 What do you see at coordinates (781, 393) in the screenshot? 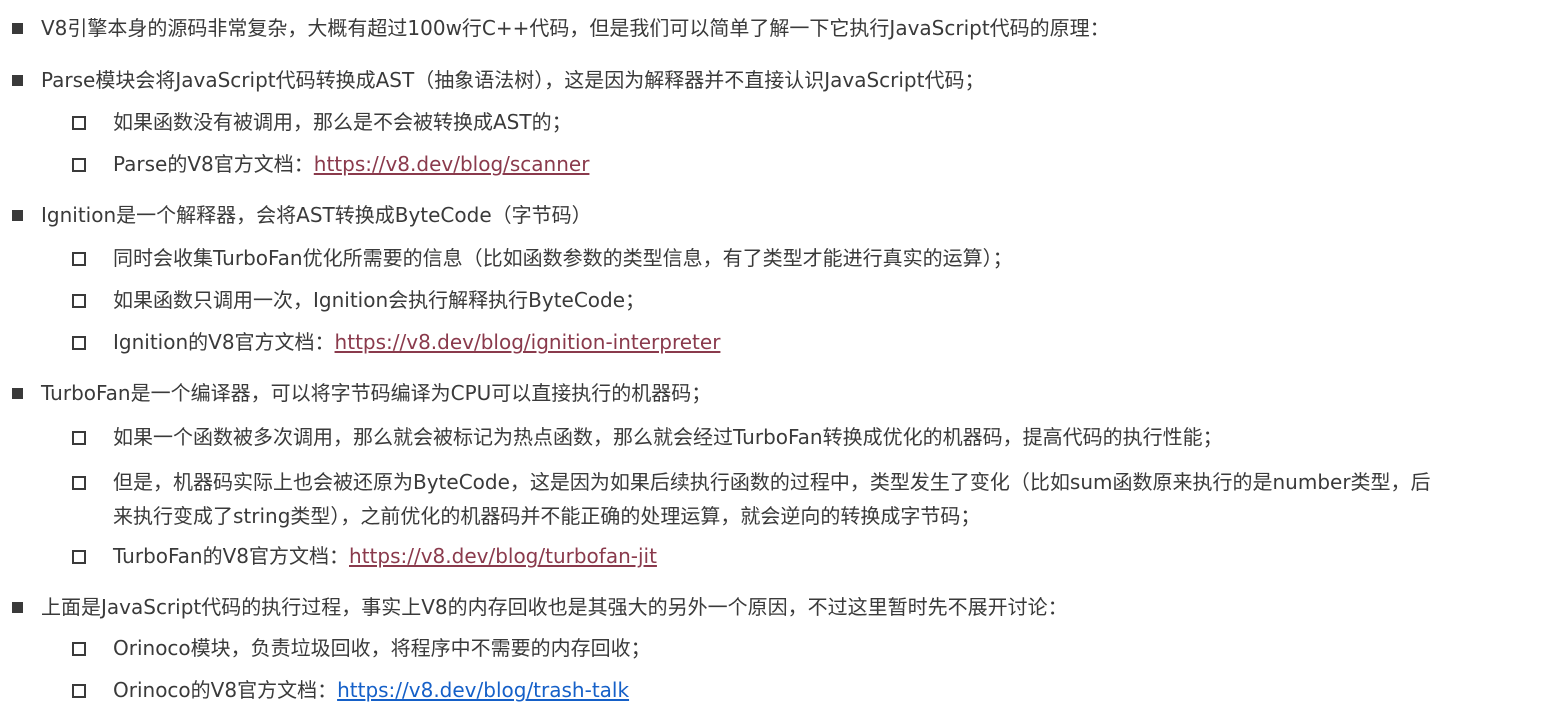
I see `bullet-item-turbofan: TurboFan是一个编译器，可以将字节码编译为CPU可以直接执行的机器码；` at bounding box center [781, 393].